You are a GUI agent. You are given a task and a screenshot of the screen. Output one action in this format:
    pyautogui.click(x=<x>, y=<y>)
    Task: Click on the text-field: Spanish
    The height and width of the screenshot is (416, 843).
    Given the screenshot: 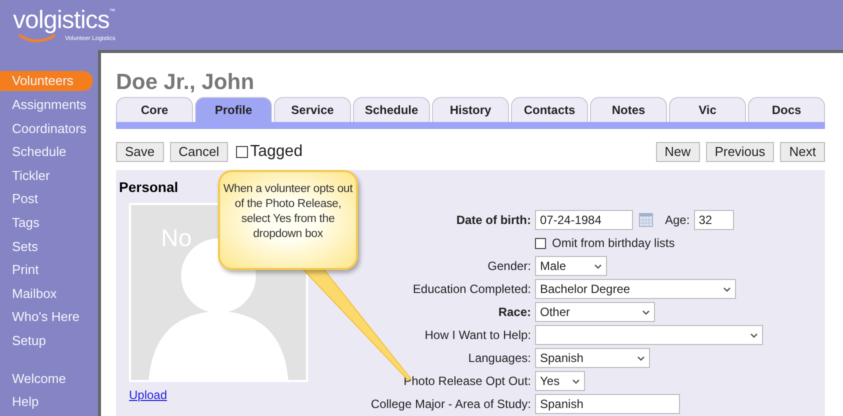 What is the action you would take?
    pyautogui.click(x=607, y=404)
    